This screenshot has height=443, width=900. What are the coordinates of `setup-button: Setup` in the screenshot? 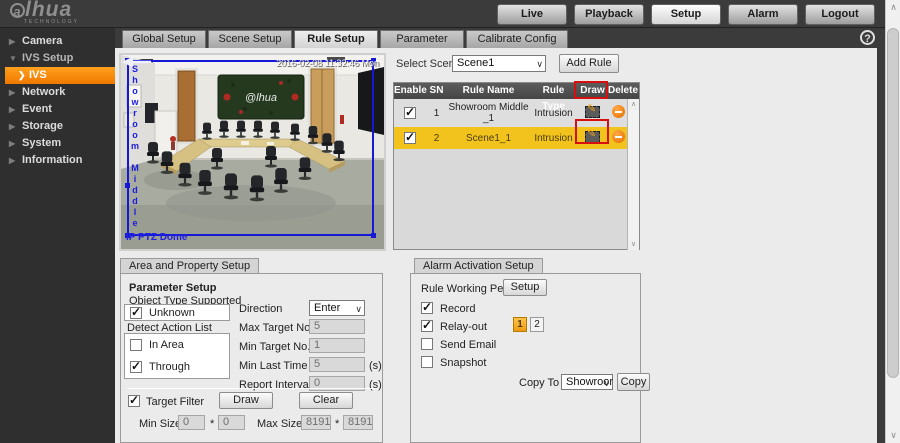 It's located at (686, 14).